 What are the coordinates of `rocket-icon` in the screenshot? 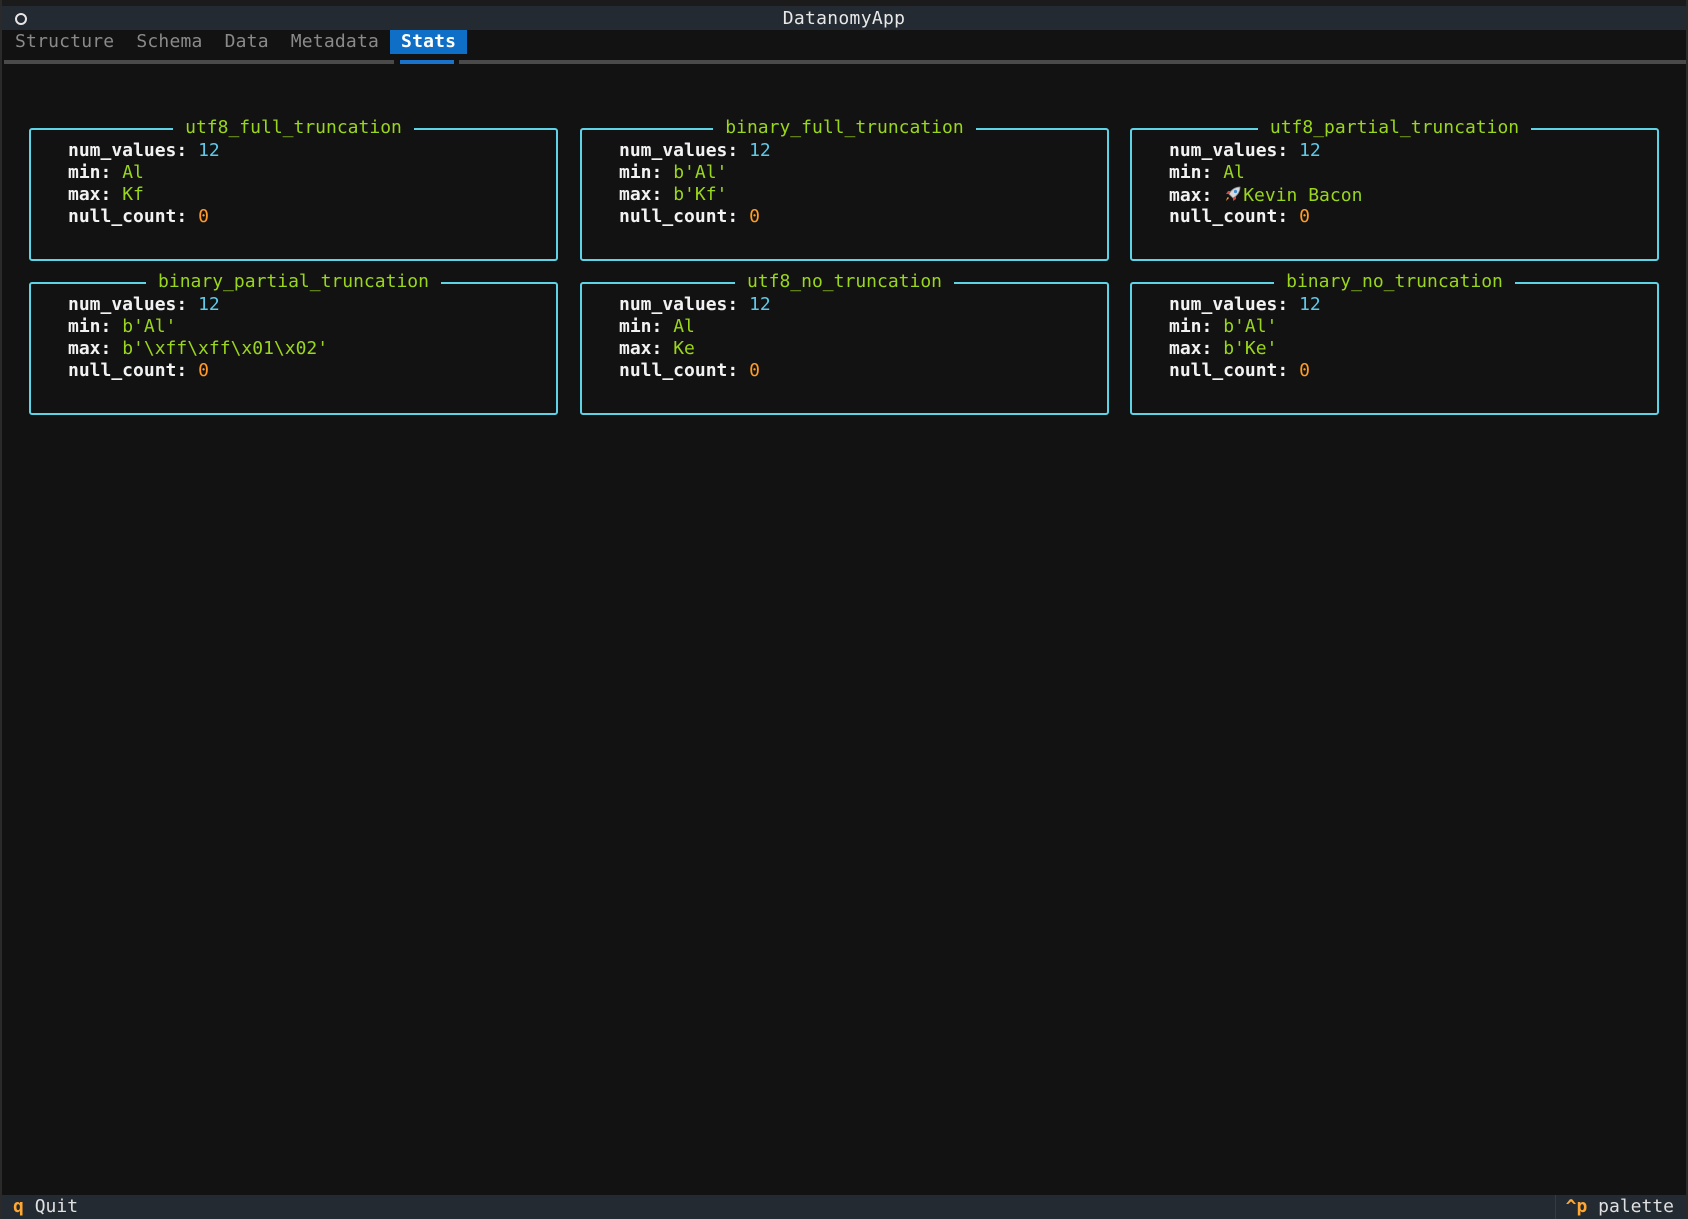 It's located at (1233, 193).